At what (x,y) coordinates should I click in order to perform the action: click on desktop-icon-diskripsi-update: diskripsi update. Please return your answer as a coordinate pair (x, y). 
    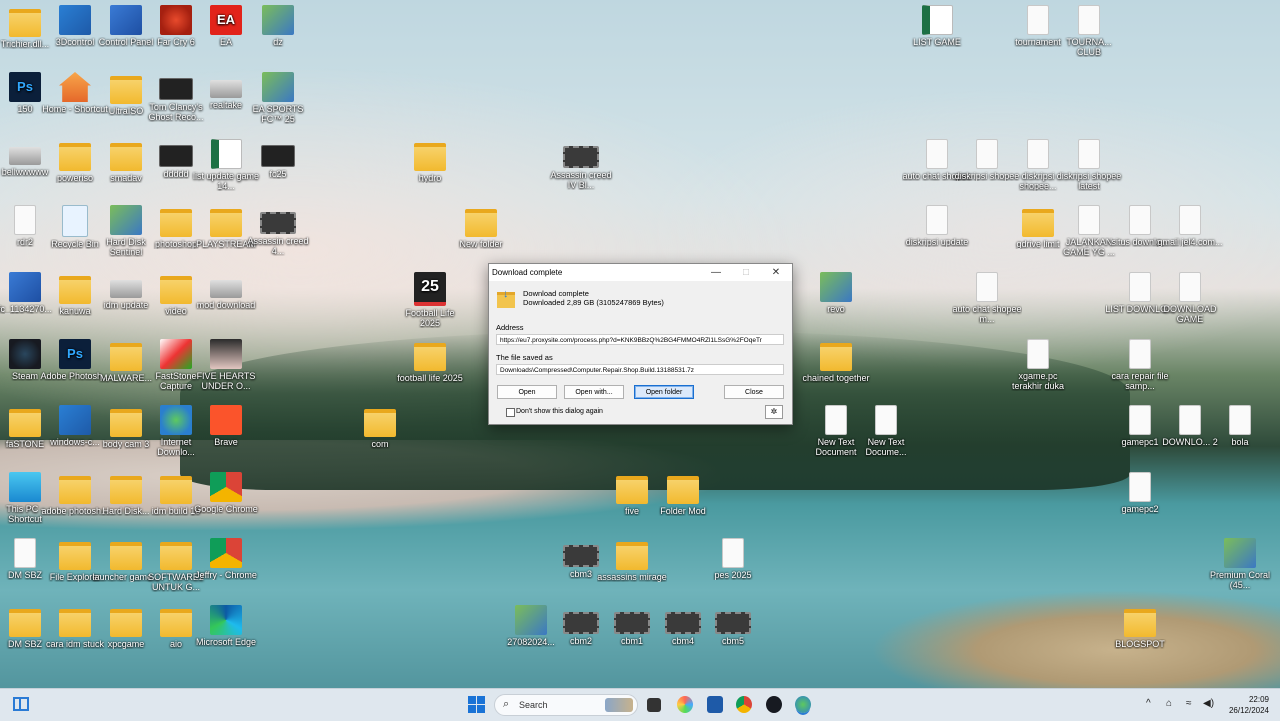
    Looking at the image, I should click on (937, 226).